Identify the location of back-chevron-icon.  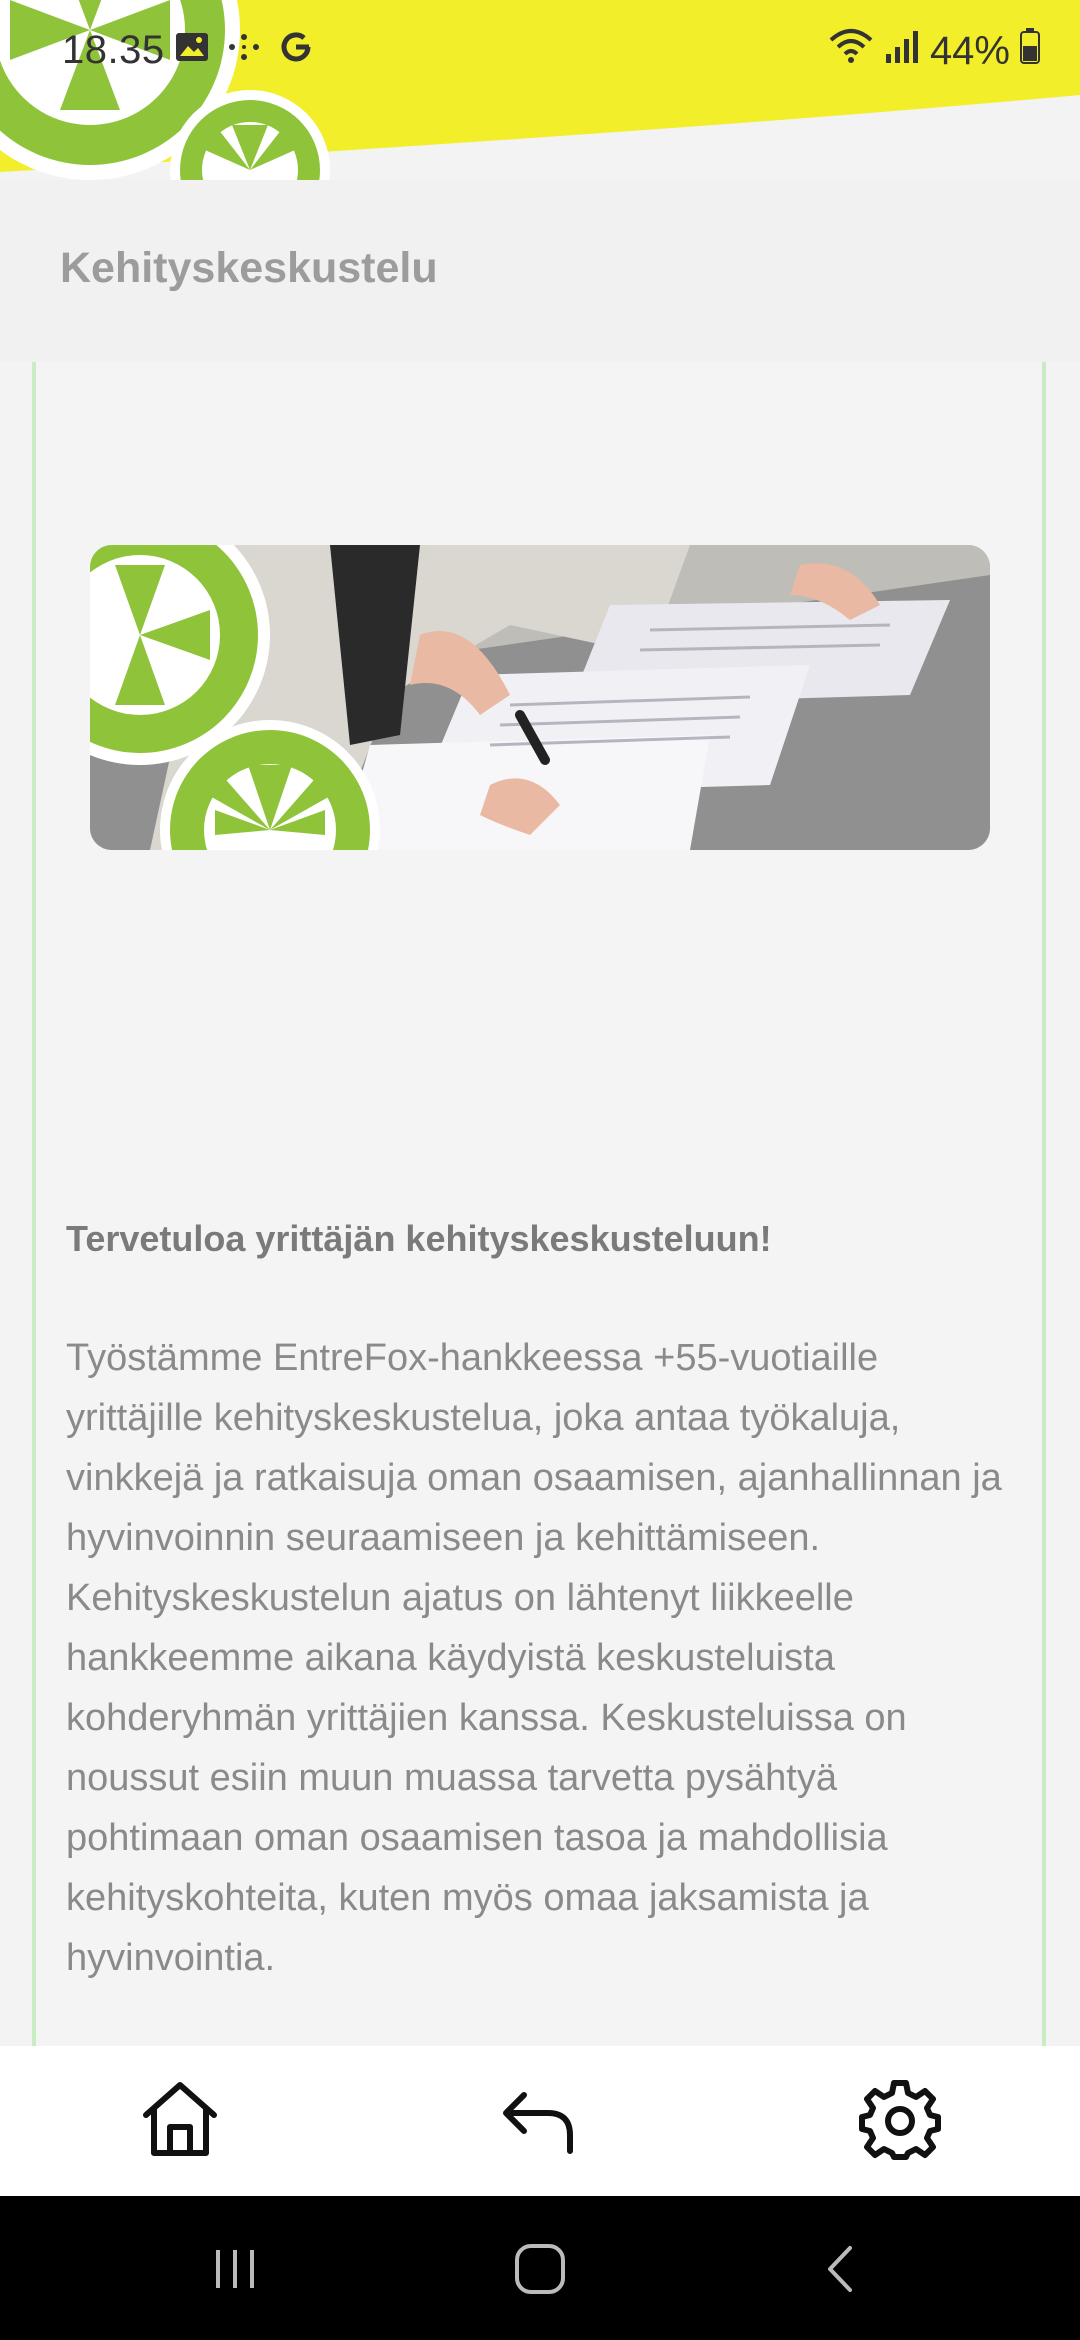
(840, 2271).